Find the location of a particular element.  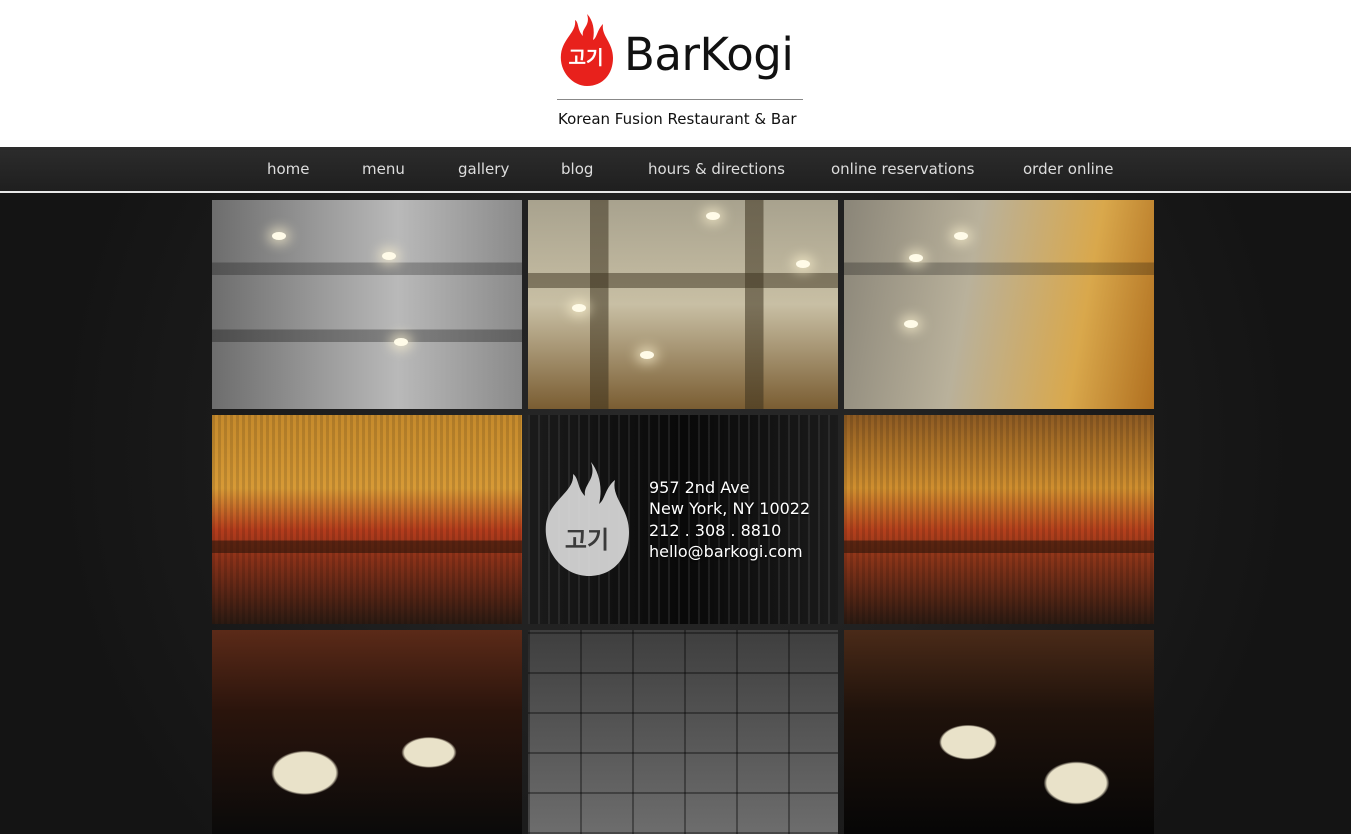

info-flame-text: 고기 is located at coordinates (587, 540).